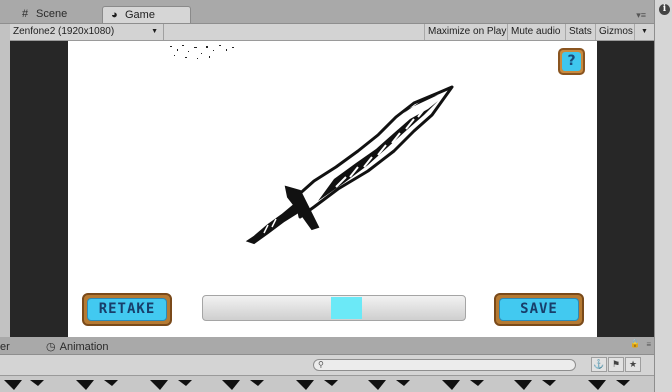 The width and height of the screenshot is (672, 392). Describe the element at coordinates (599, 364) in the screenshot. I see `filter-by-type-icon: ⚓` at that location.